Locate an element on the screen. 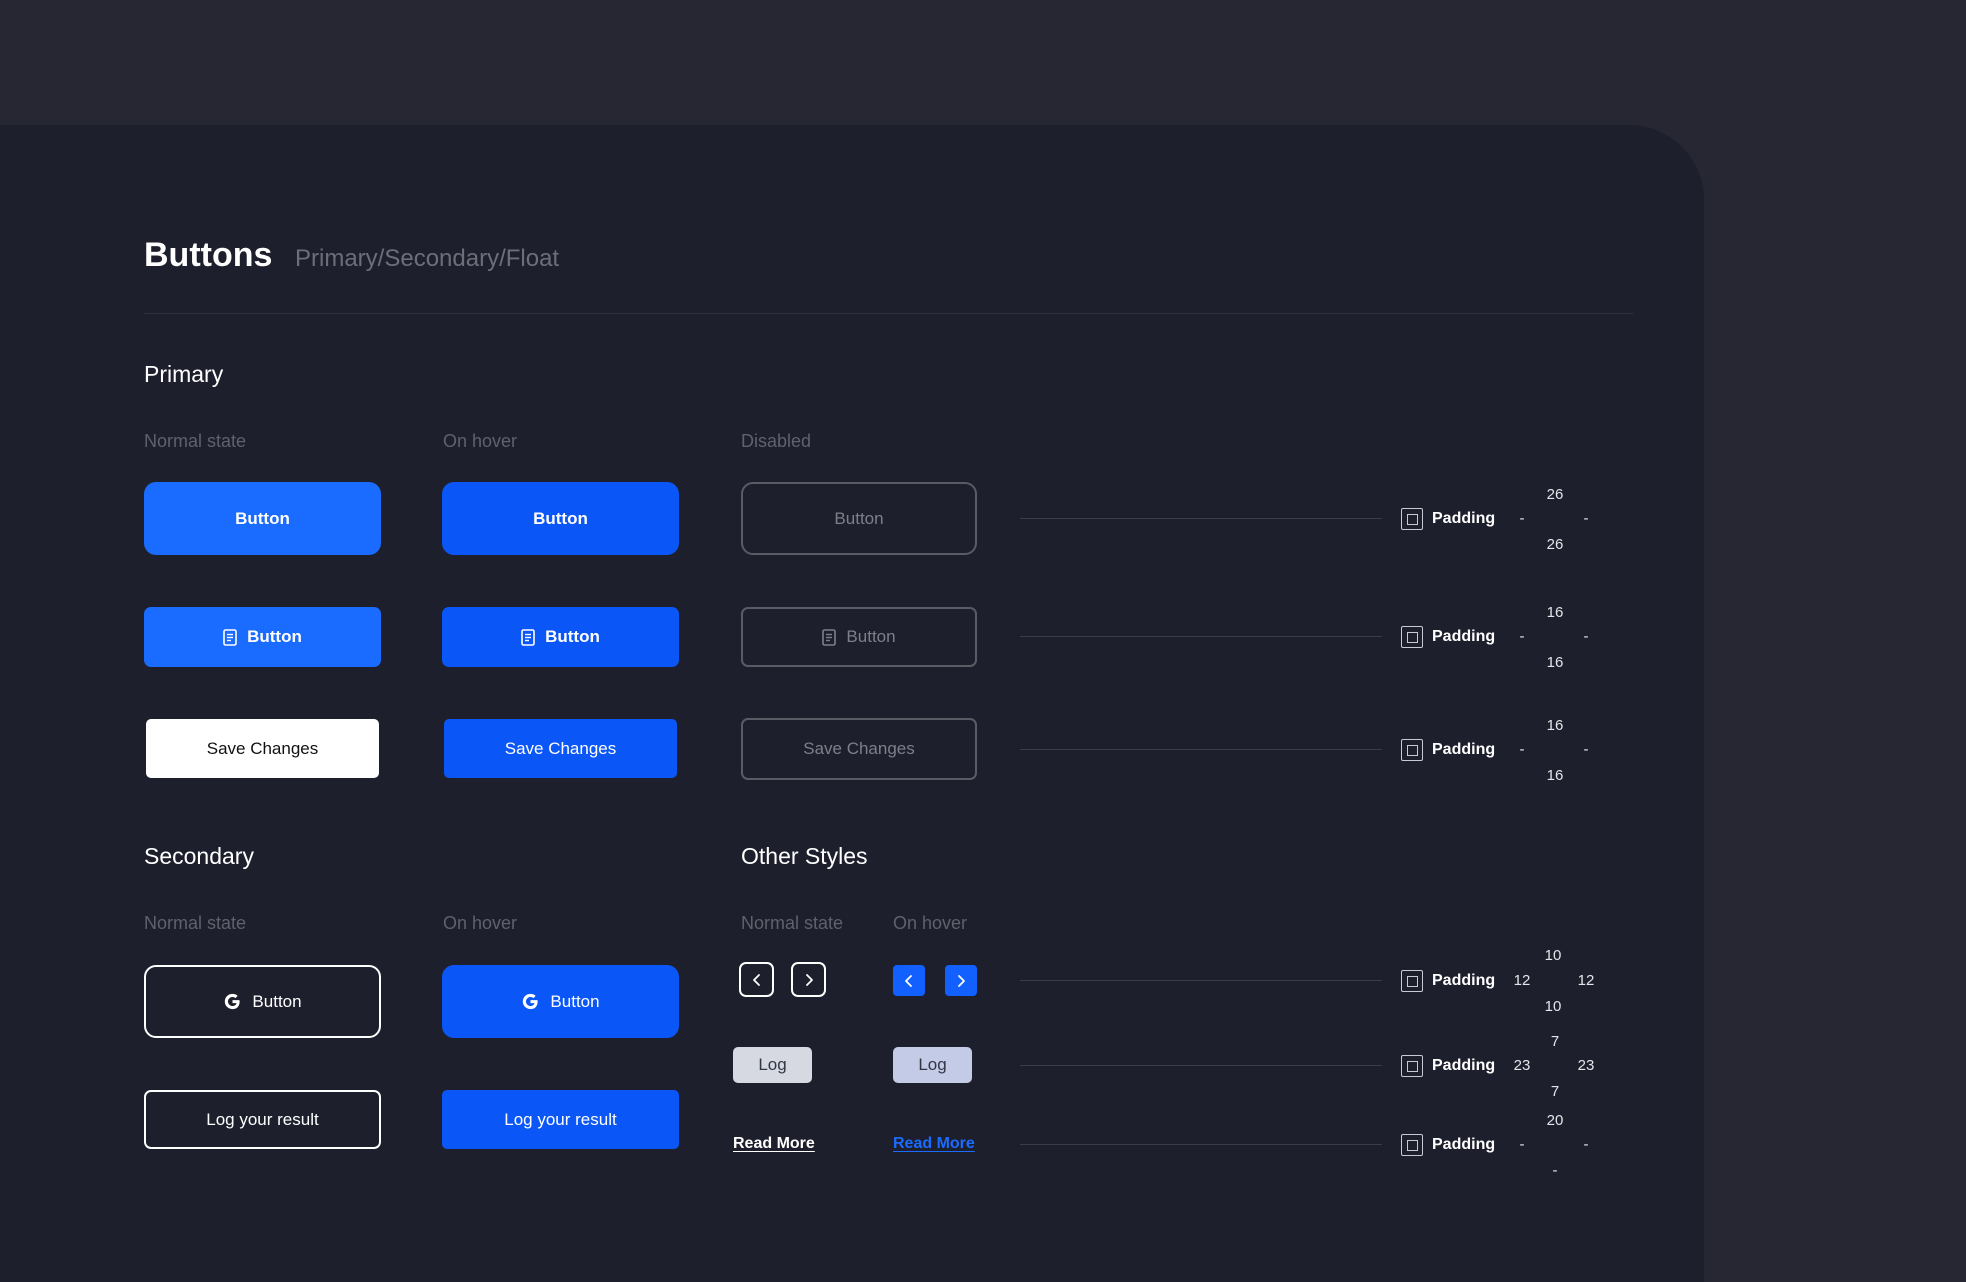  prev-button-hover is located at coordinates (909, 980).